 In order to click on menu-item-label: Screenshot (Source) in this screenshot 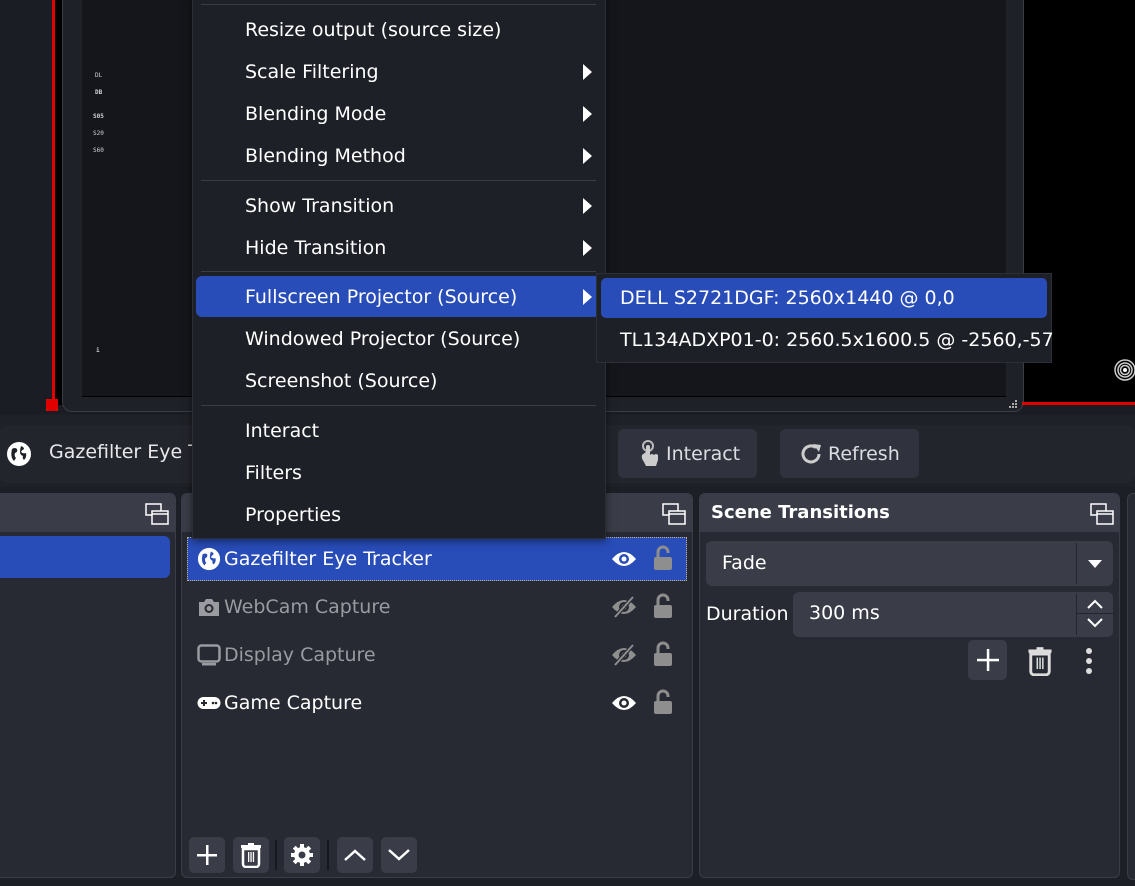, I will do `click(341, 380)`.